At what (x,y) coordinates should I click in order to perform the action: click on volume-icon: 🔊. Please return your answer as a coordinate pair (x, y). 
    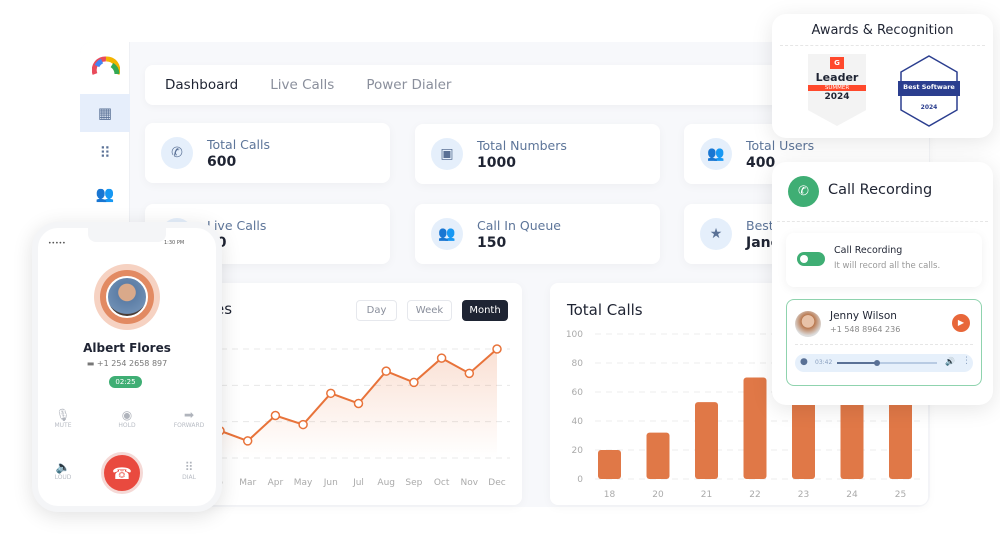
    Looking at the image, I should click on (950, 361).